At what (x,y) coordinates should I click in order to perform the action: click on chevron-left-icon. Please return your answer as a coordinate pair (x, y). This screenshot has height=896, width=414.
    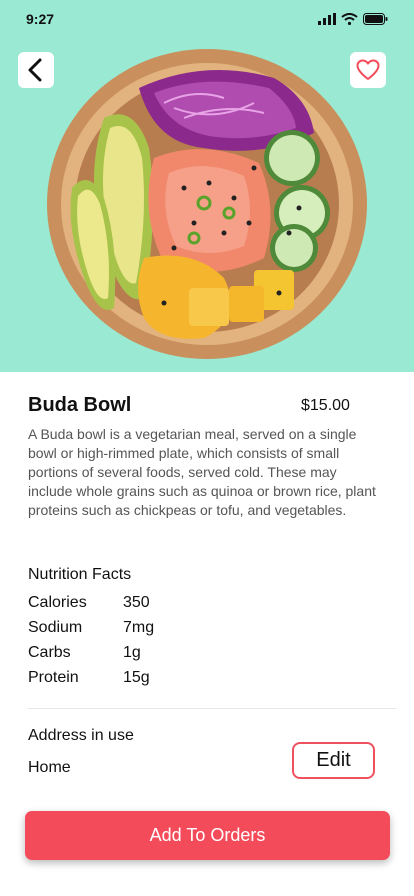
    Looking at the image, I should click on (35, 70).